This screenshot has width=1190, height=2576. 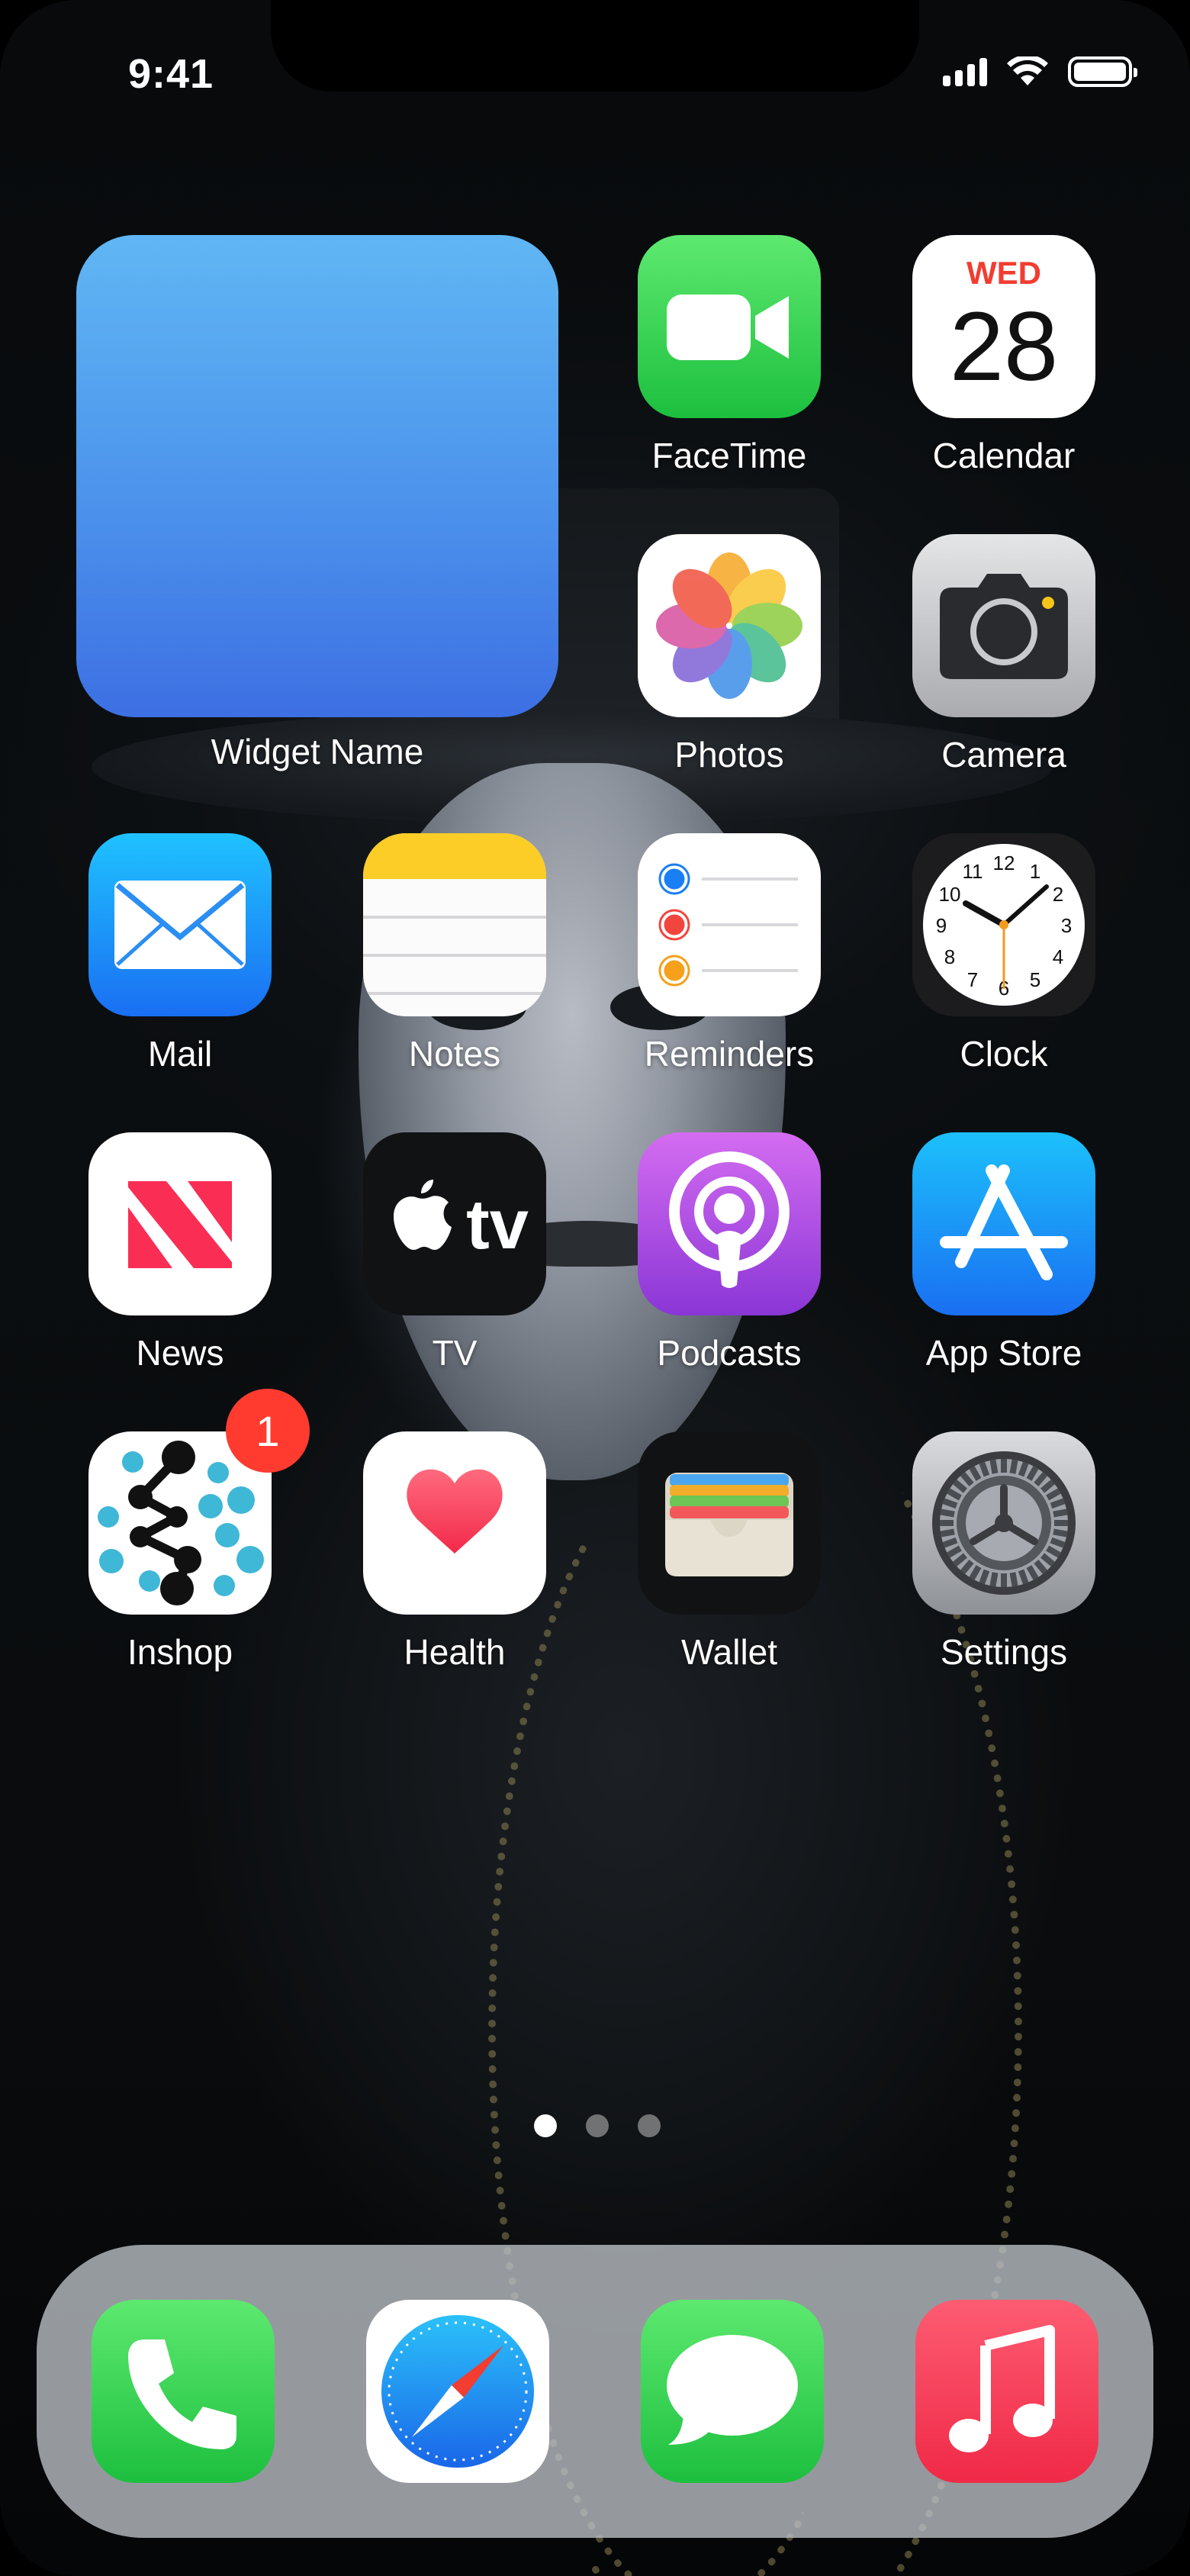 What do you see at coordinates (1004, 455) in the screenshot?
I see `calendar-label: Calendar` at bounding box center [1004, 455].